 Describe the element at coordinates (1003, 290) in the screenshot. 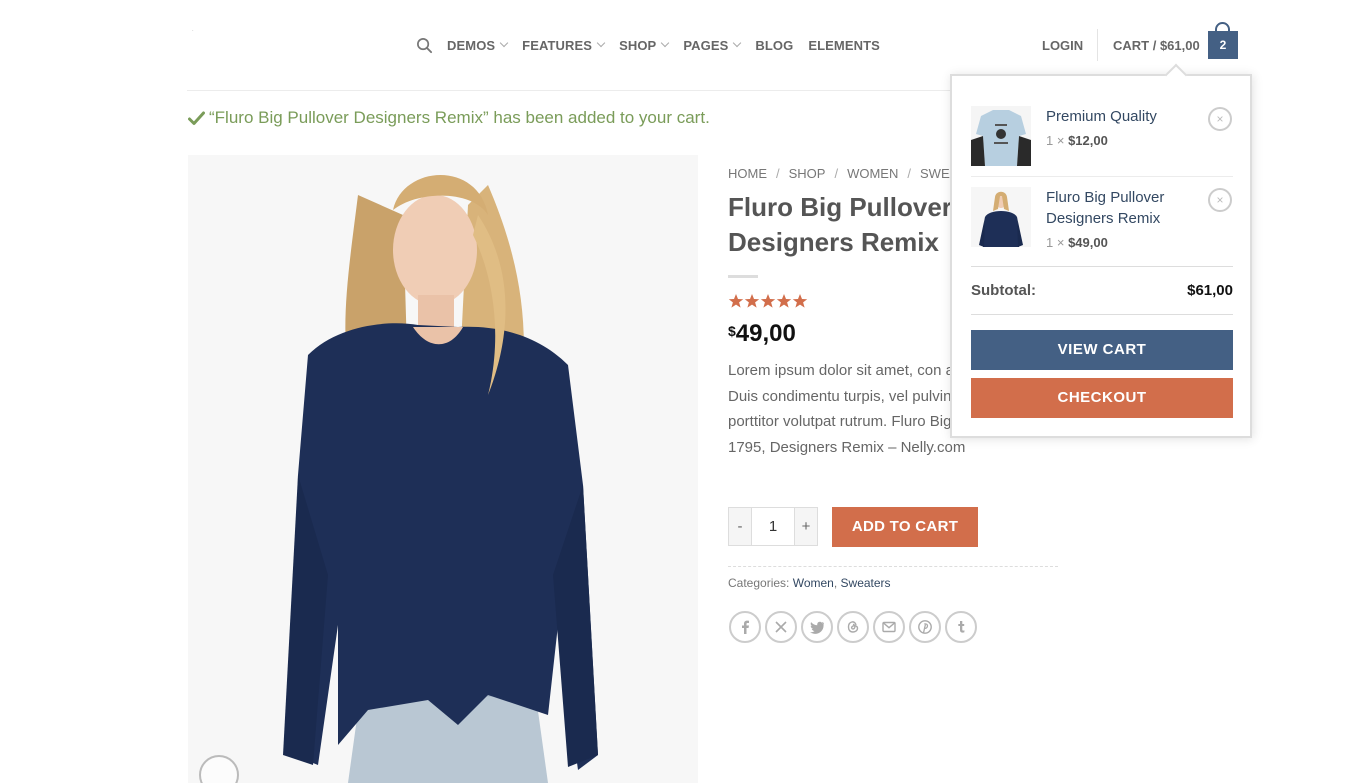

I see `subtotal-label: Subtotal:` at that location.